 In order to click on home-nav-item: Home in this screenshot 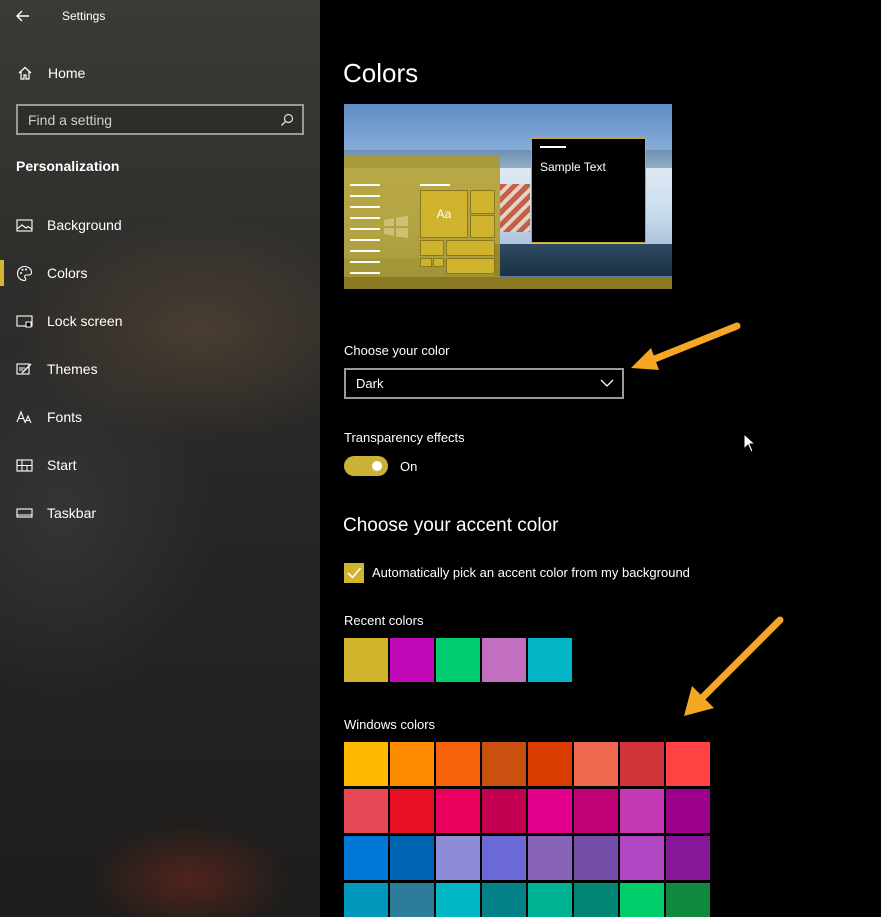, I will do `click(160, 73)`.